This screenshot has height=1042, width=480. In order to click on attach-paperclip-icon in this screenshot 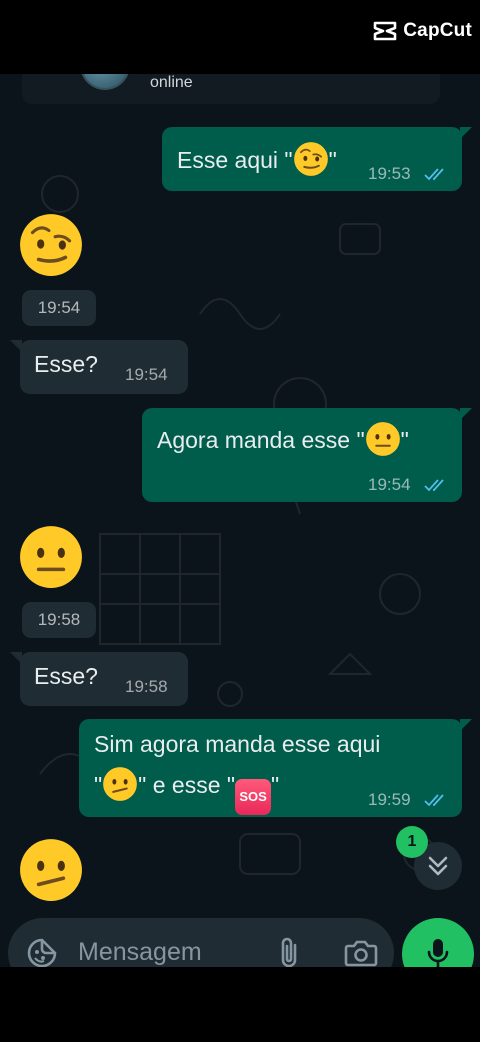, I will do `click(289, 953)`.